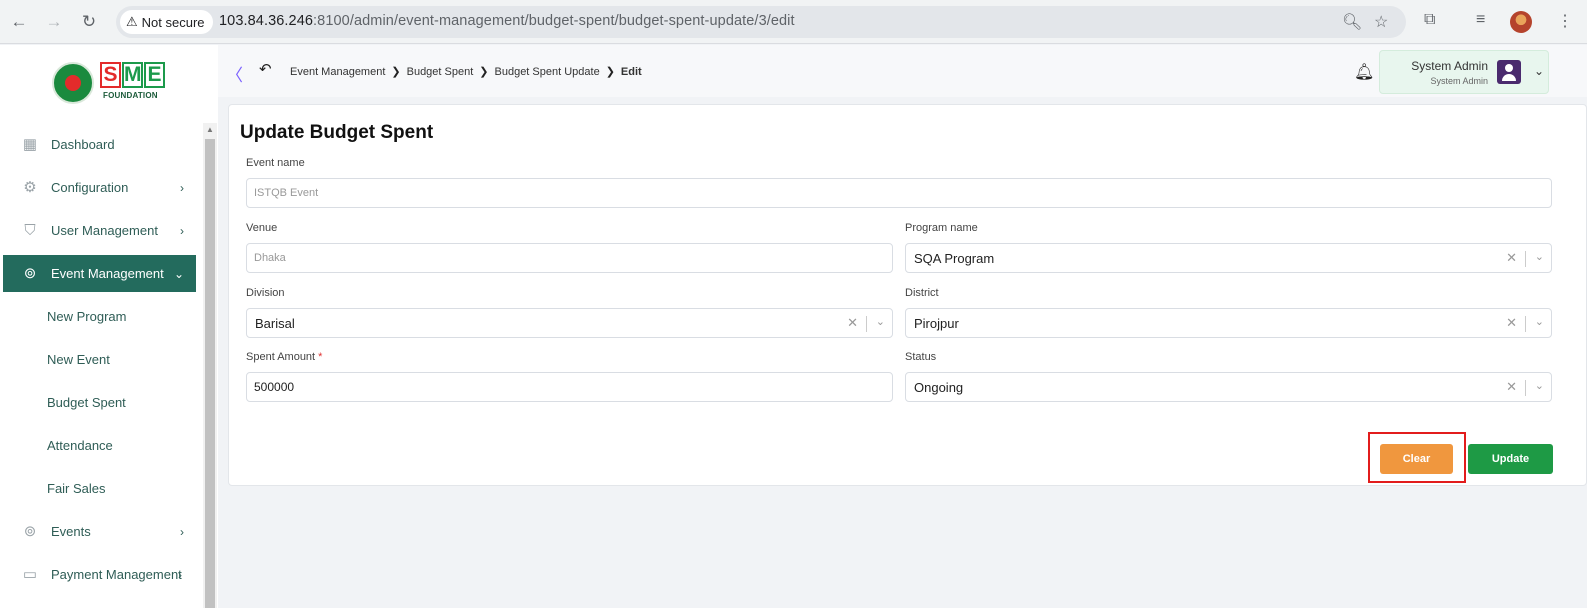  Describe the element at coordinates (99, 316) in the screenshot. I see `sidebar-subitem-new-program: New Program` at that location.